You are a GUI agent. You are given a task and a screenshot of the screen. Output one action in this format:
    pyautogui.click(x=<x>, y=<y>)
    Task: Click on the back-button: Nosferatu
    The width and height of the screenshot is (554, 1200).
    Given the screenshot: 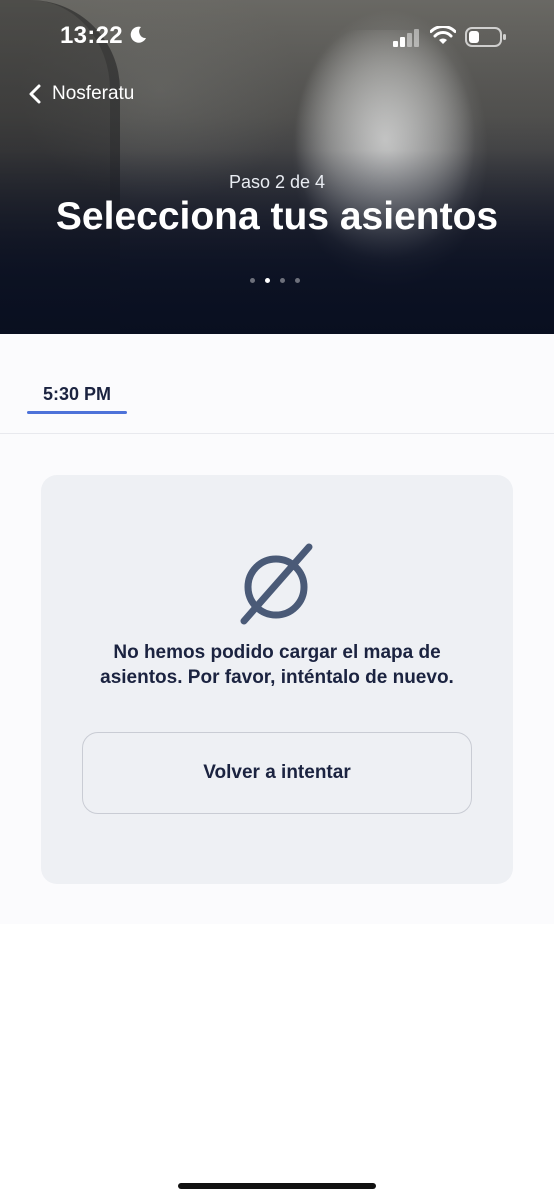 What is the action you would take?
    pyautogui.click(x=81, y=94)
    